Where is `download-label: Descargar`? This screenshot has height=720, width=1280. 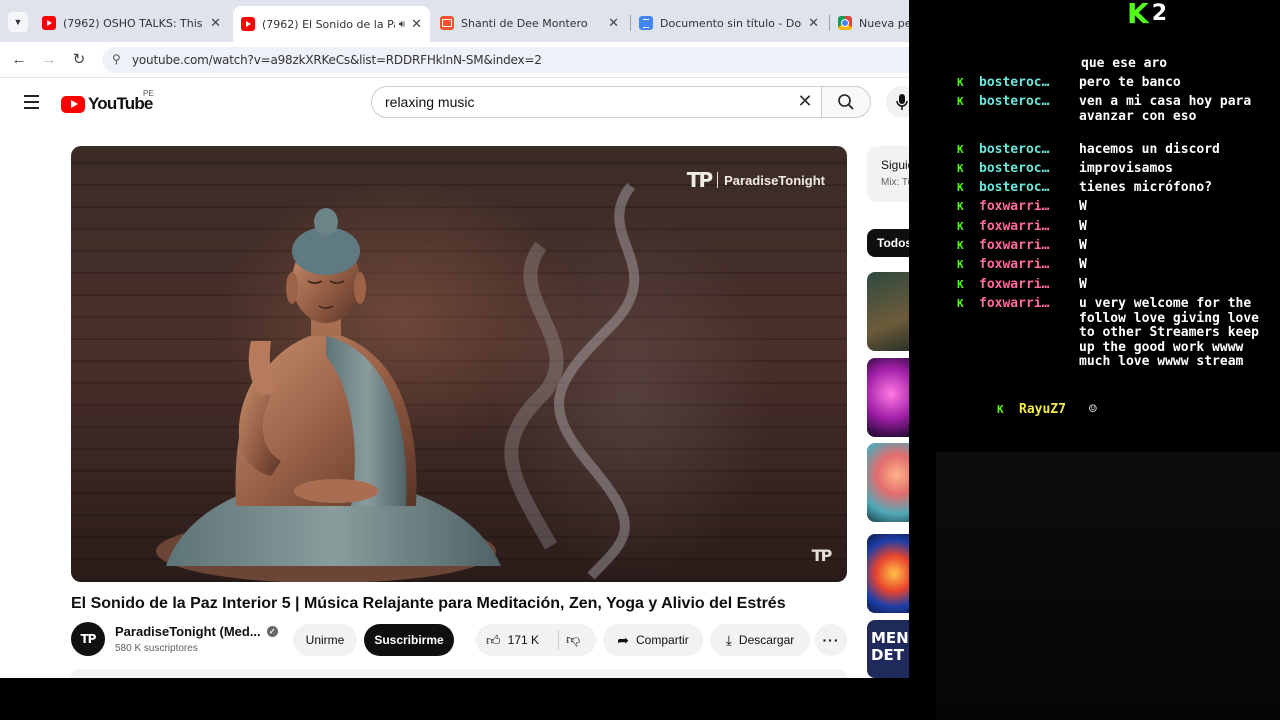 download-label: Descargar is located at coordinates (766, 640).